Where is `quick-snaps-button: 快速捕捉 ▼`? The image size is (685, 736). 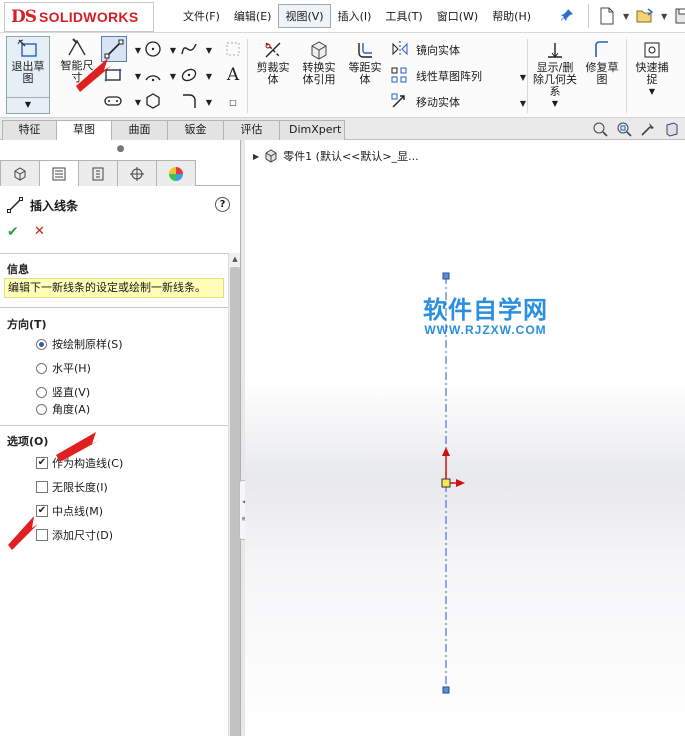
quick-snaps-button: 快速捕捉 ▼ is located at coordinates (652, 68).